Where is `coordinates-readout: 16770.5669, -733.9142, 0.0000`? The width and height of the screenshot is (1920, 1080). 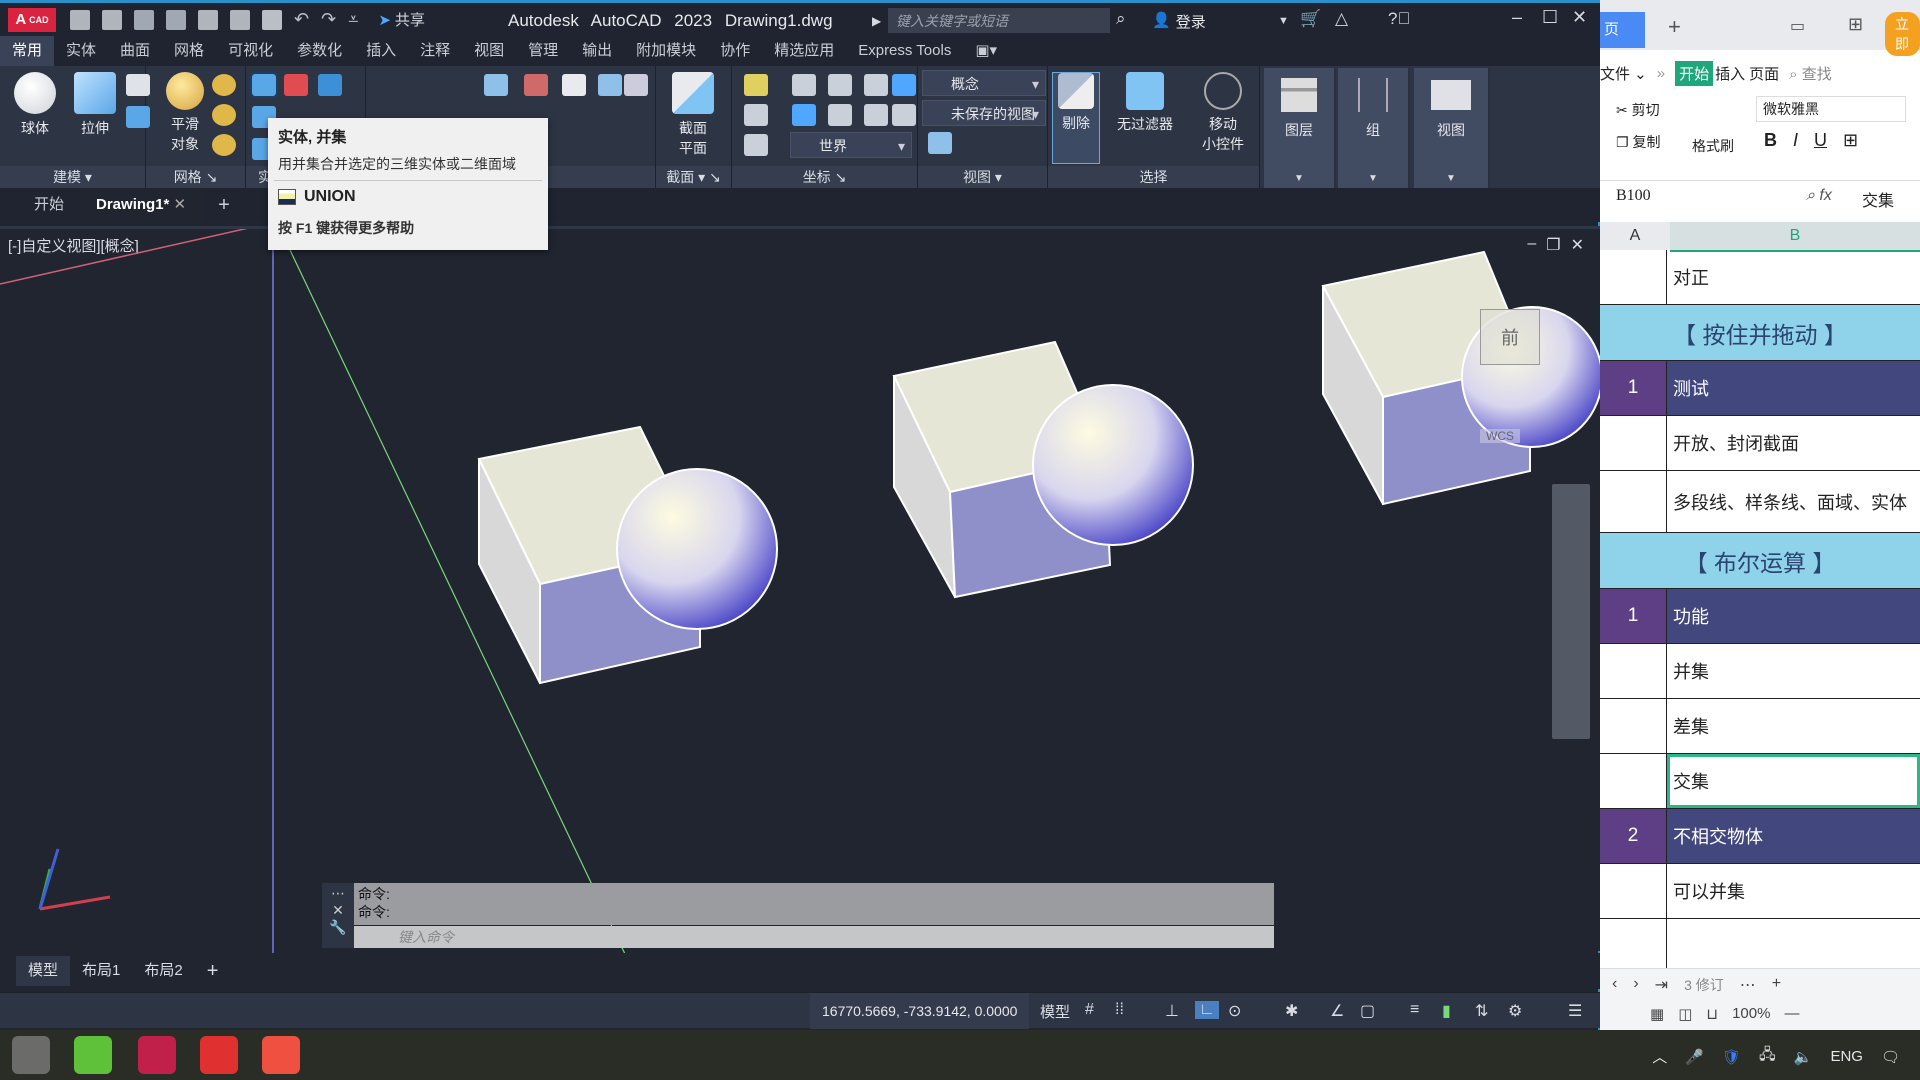 coordinates-readout: 16770.5669, -733.9142, 0.0000 is located at coordinates (920, 1011).